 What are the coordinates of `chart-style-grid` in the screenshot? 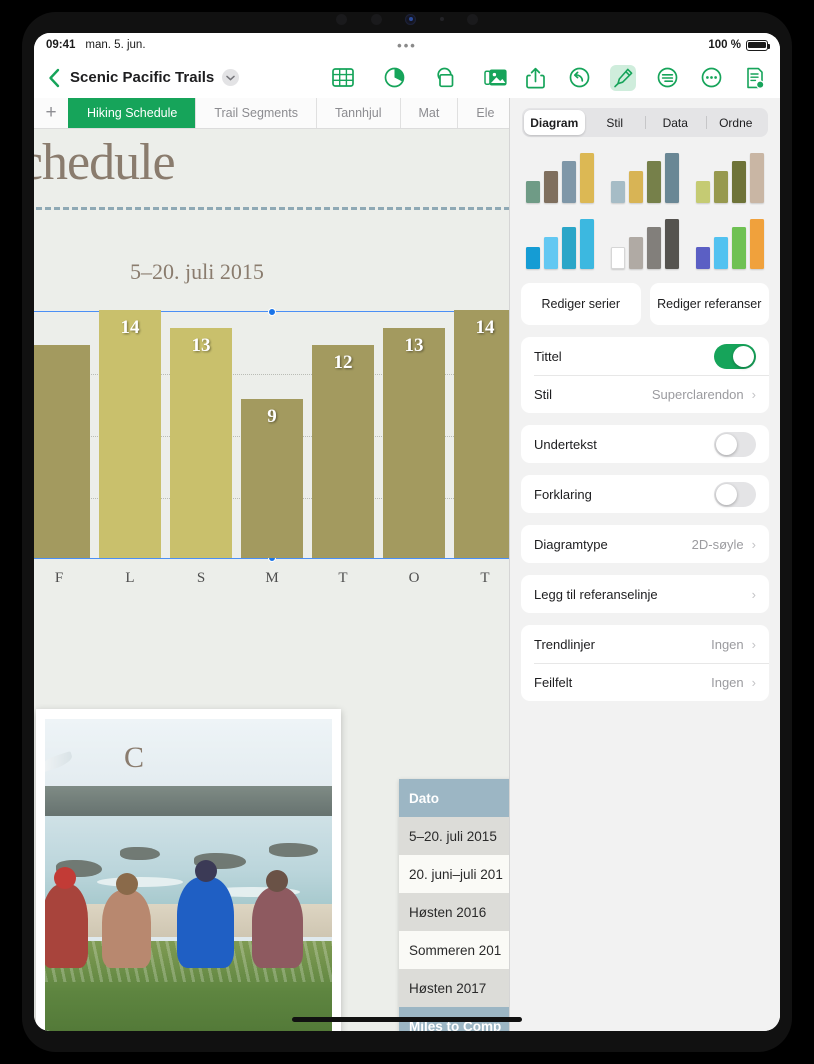 It's located at (645, 210).